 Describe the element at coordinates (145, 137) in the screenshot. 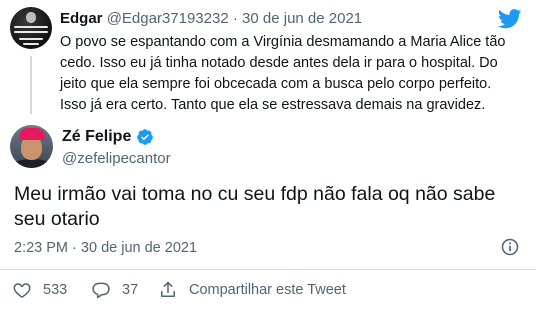

I see `verified-badge-icon` at that location.